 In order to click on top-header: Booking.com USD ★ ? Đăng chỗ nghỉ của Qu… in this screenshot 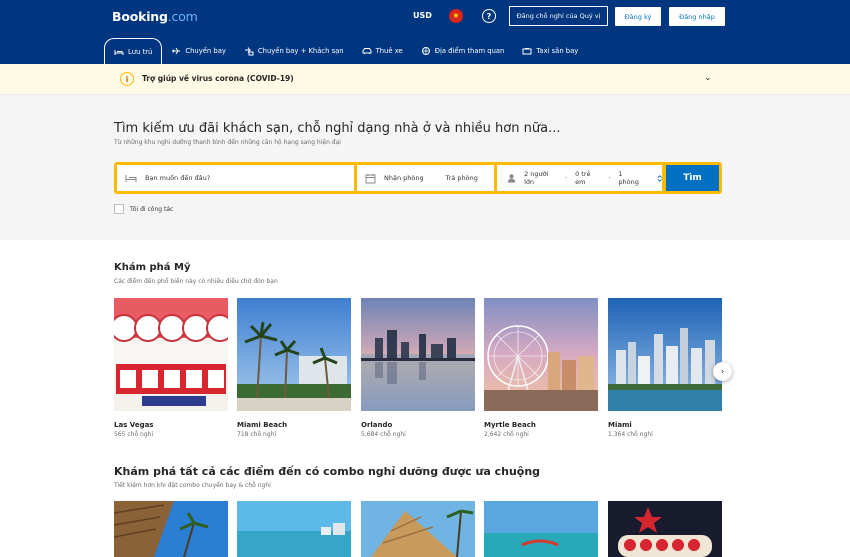, I will do `click(425, 32)`.